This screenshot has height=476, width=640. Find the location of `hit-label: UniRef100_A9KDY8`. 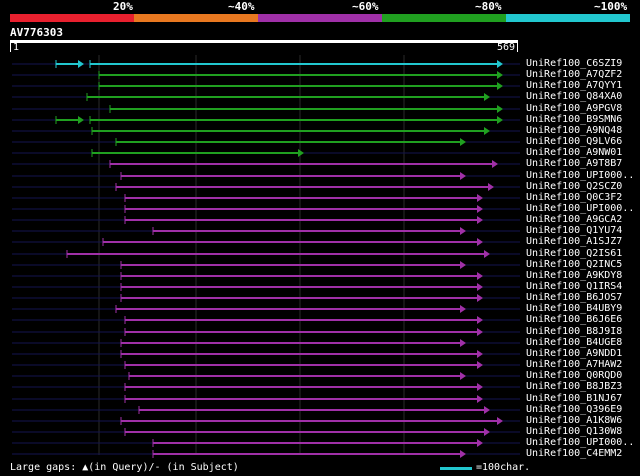

hit-label: UniRef100_A9KDY8 is located at coordinates (574, 275).